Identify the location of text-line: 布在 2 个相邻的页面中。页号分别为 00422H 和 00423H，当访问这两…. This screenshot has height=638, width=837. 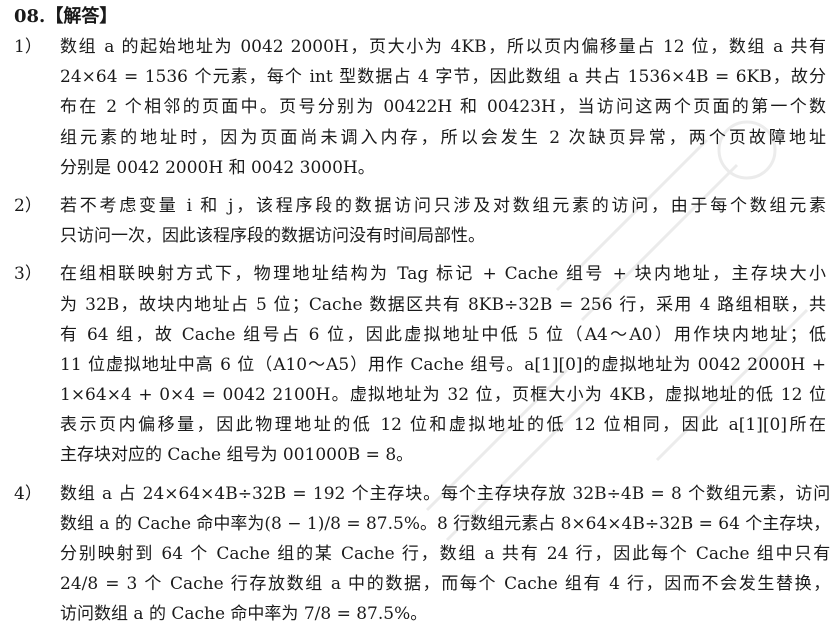
(443, 107).